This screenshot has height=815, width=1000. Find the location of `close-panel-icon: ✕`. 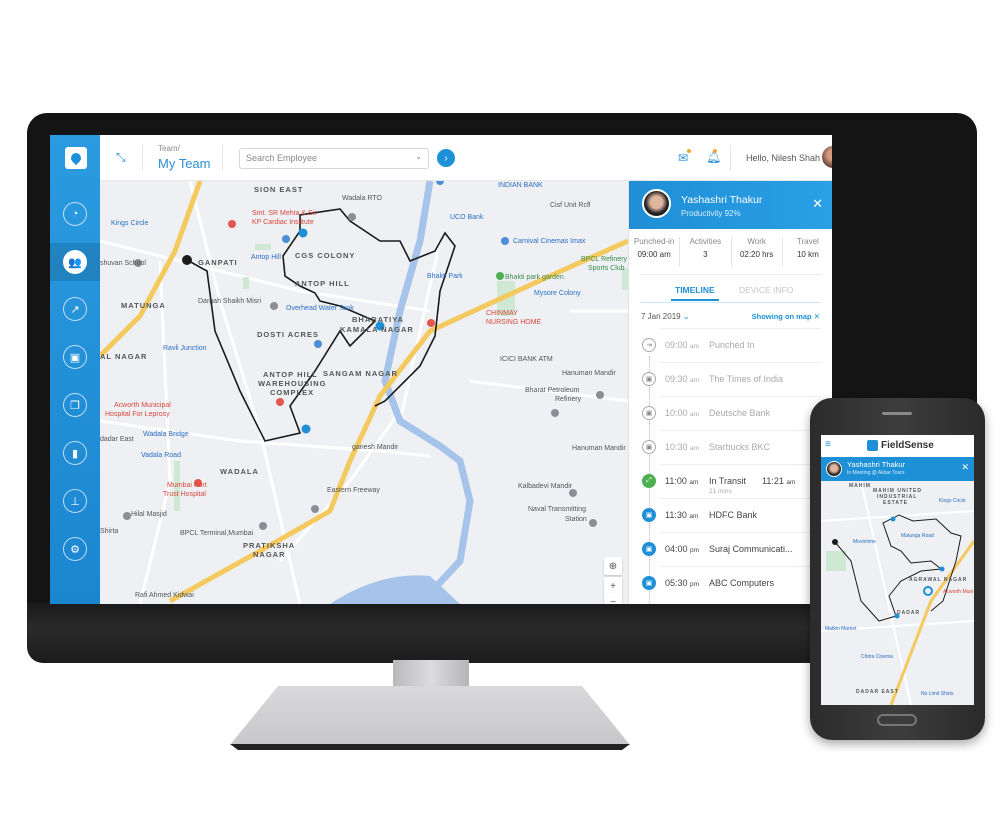

close-panel-icon: ✕ is located at coordinates (817, 204).